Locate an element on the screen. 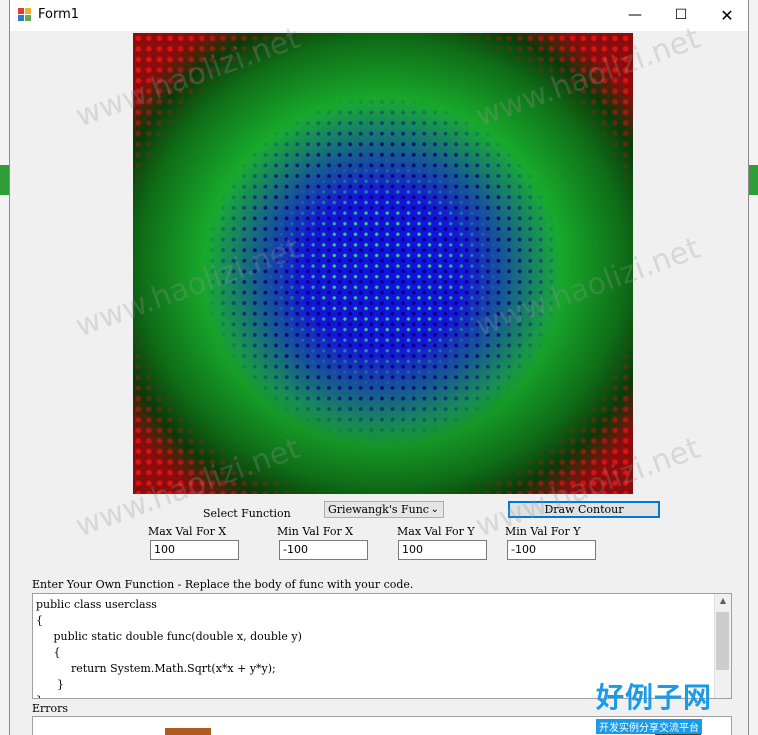 Image resolution: width=758 pixels, height=735 pixels. errors-label: Errors is located at coordinates (50, 708).